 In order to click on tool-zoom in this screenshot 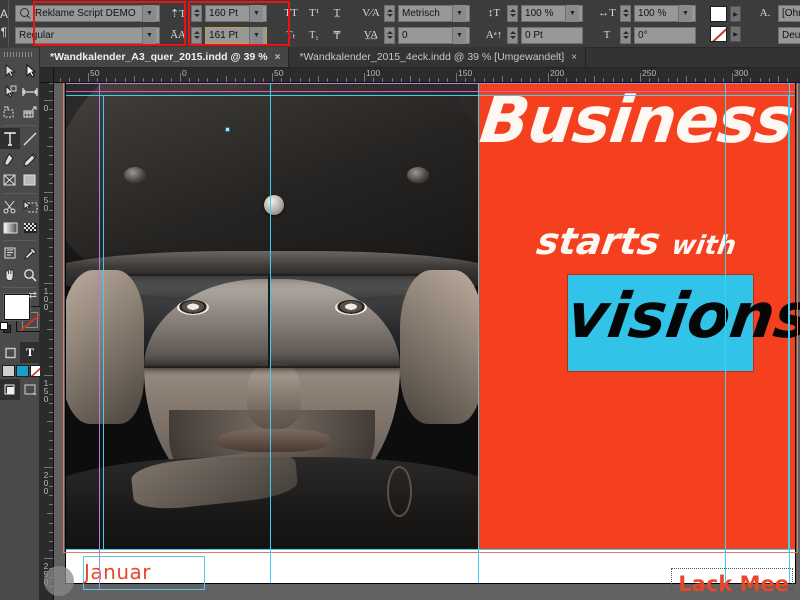, I will do `click(30, 274)`.